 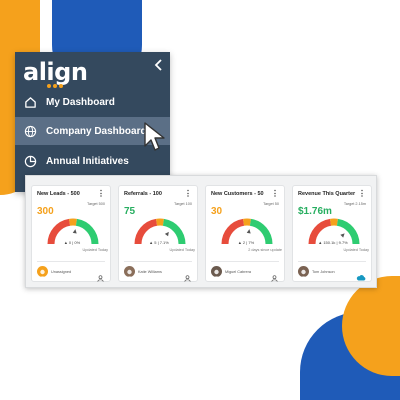 I want to click on sidebar-item-my-dashboard: My Dashboard, so click(x=92, y=102).